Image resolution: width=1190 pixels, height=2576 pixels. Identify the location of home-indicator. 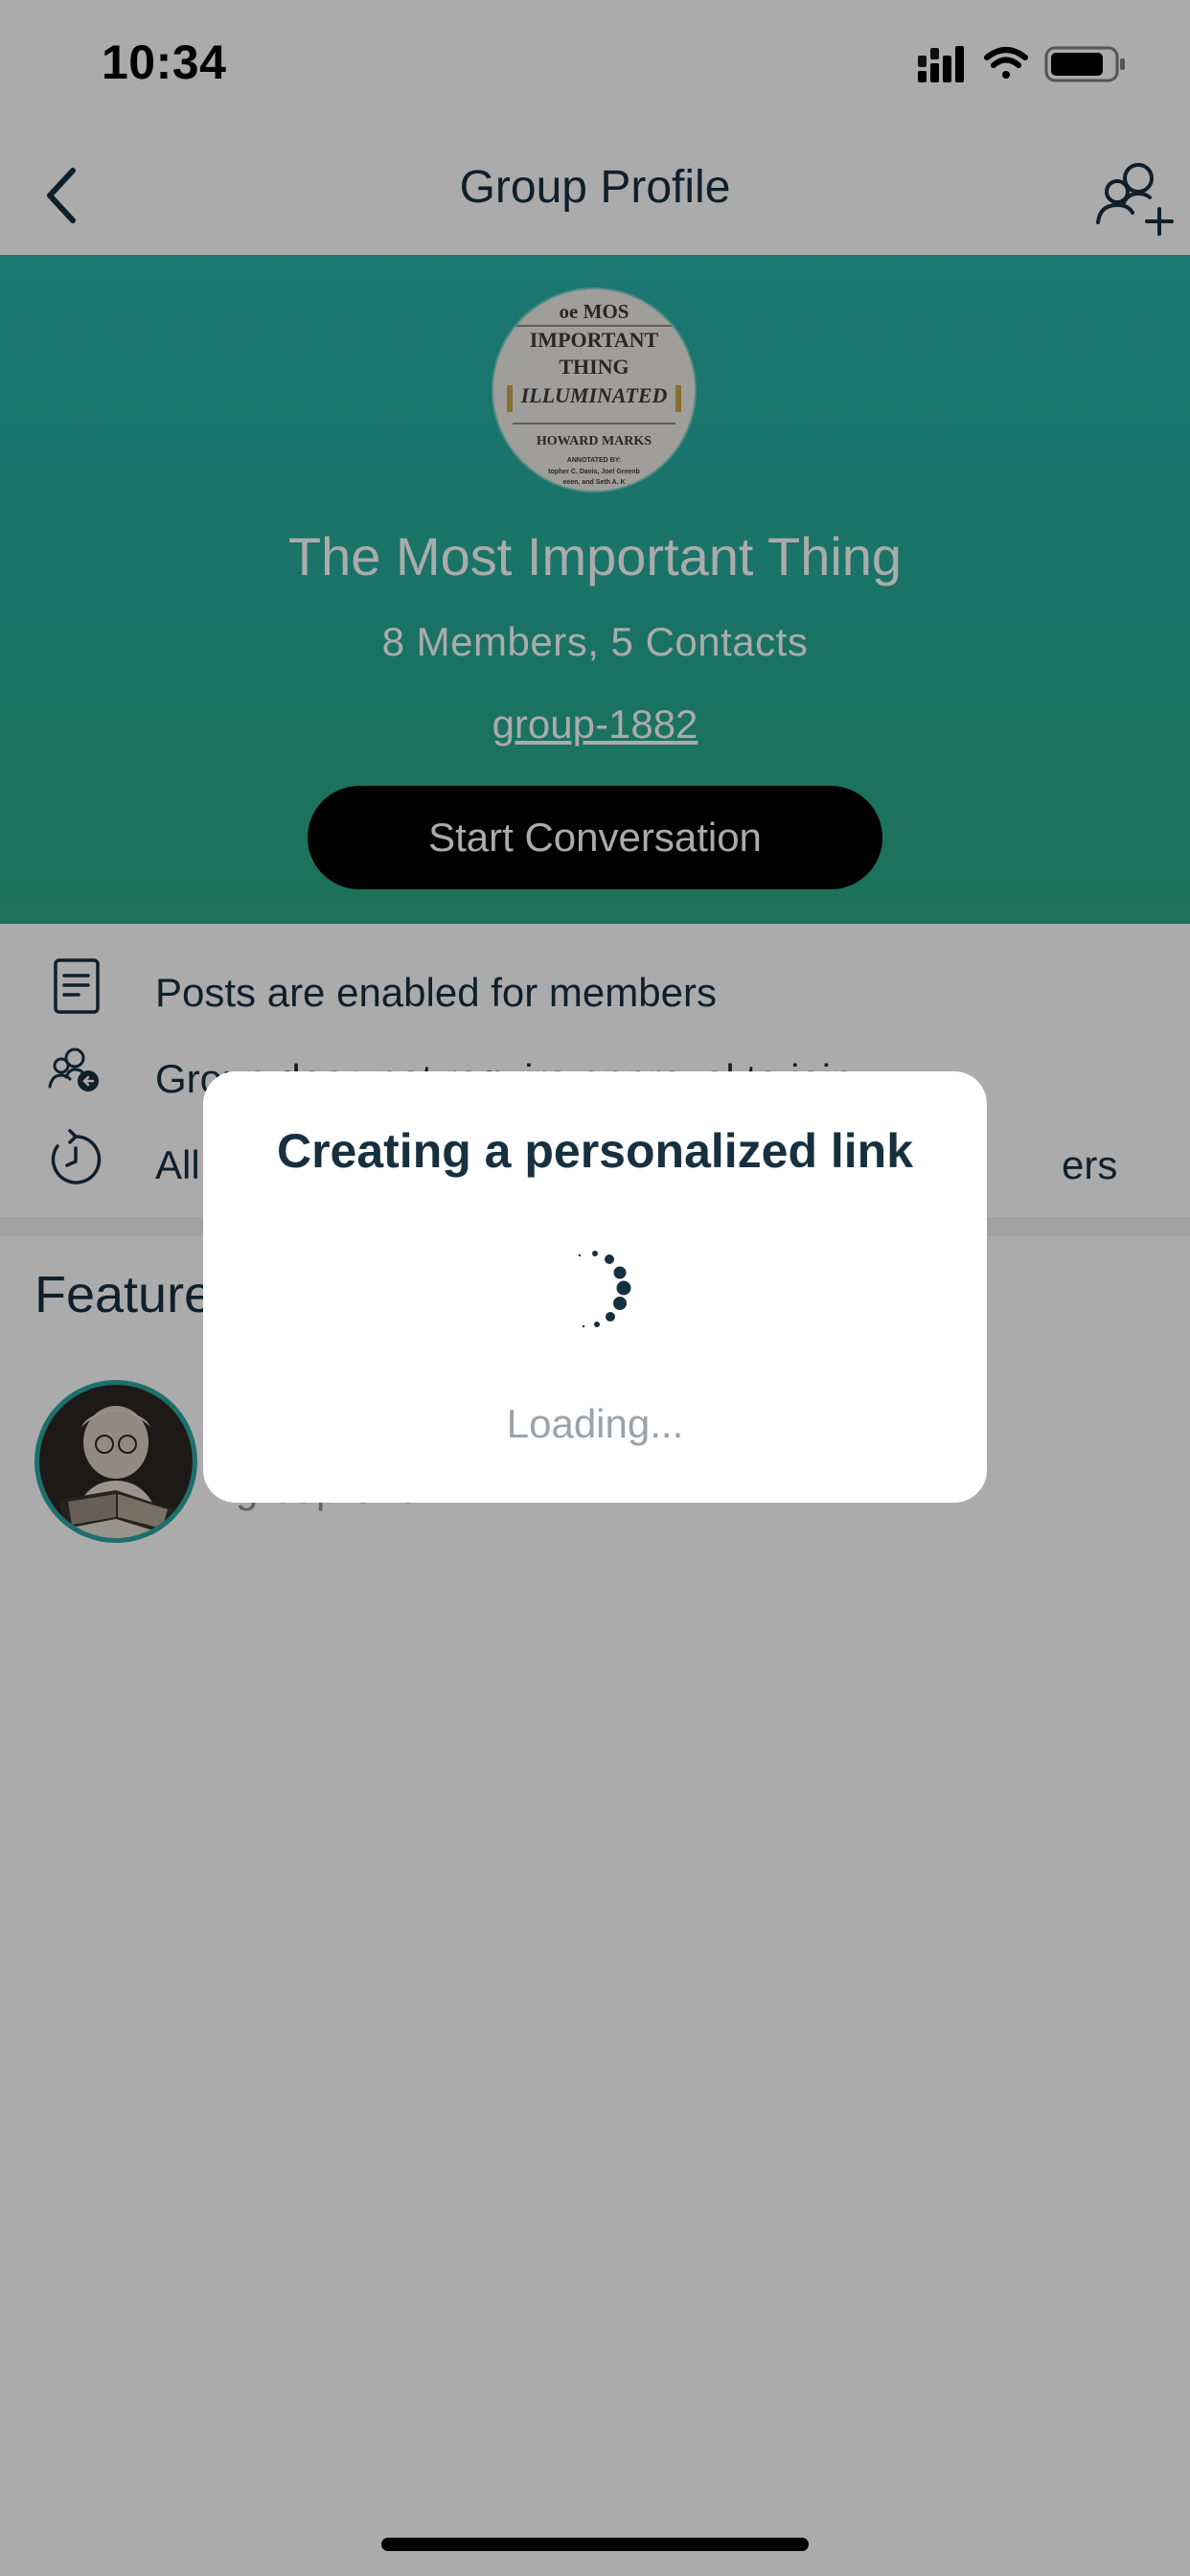
(595, 2544).